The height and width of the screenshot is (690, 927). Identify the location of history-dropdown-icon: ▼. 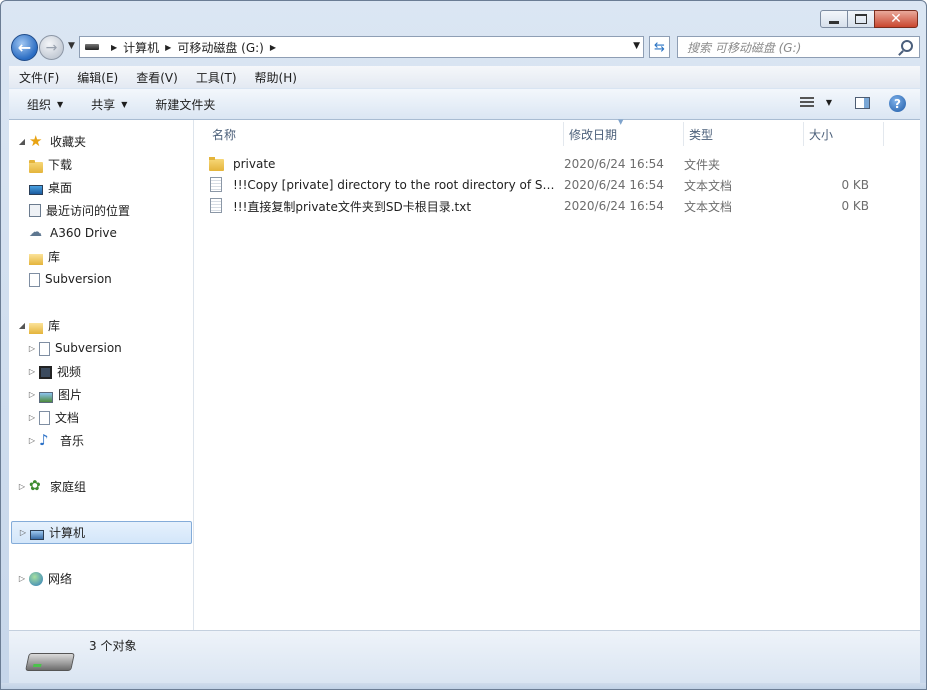
(71, 46).